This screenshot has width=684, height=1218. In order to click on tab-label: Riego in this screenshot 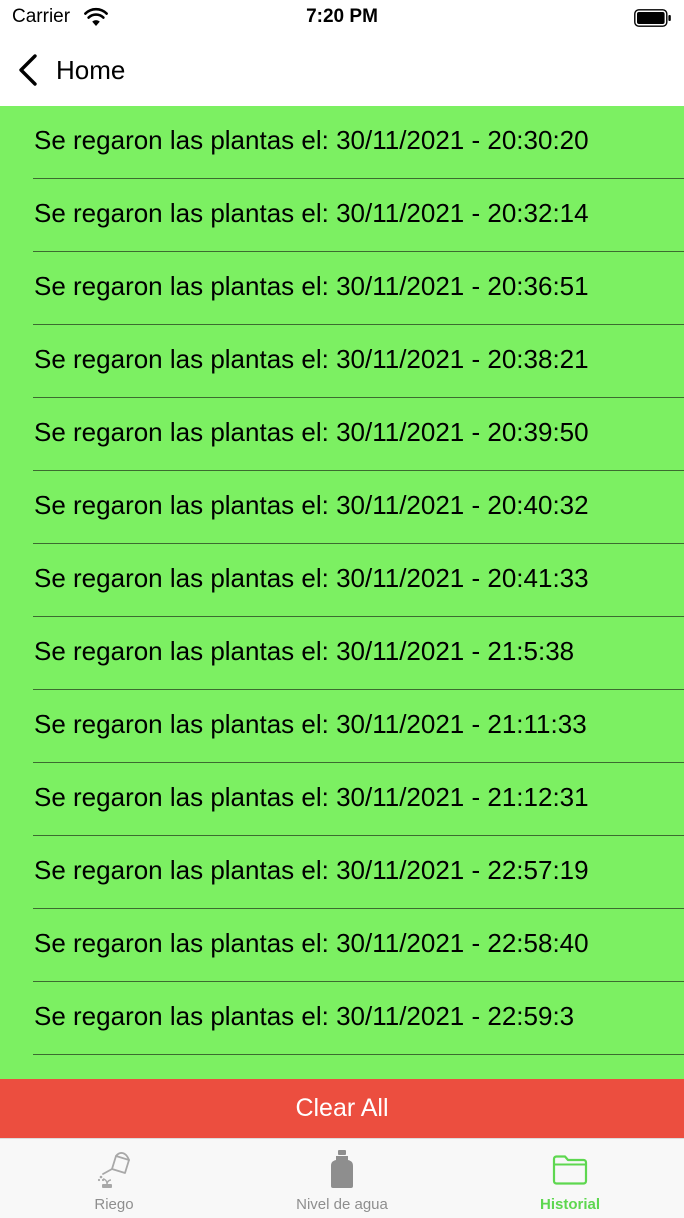, I will do `click(114, 1204)`.